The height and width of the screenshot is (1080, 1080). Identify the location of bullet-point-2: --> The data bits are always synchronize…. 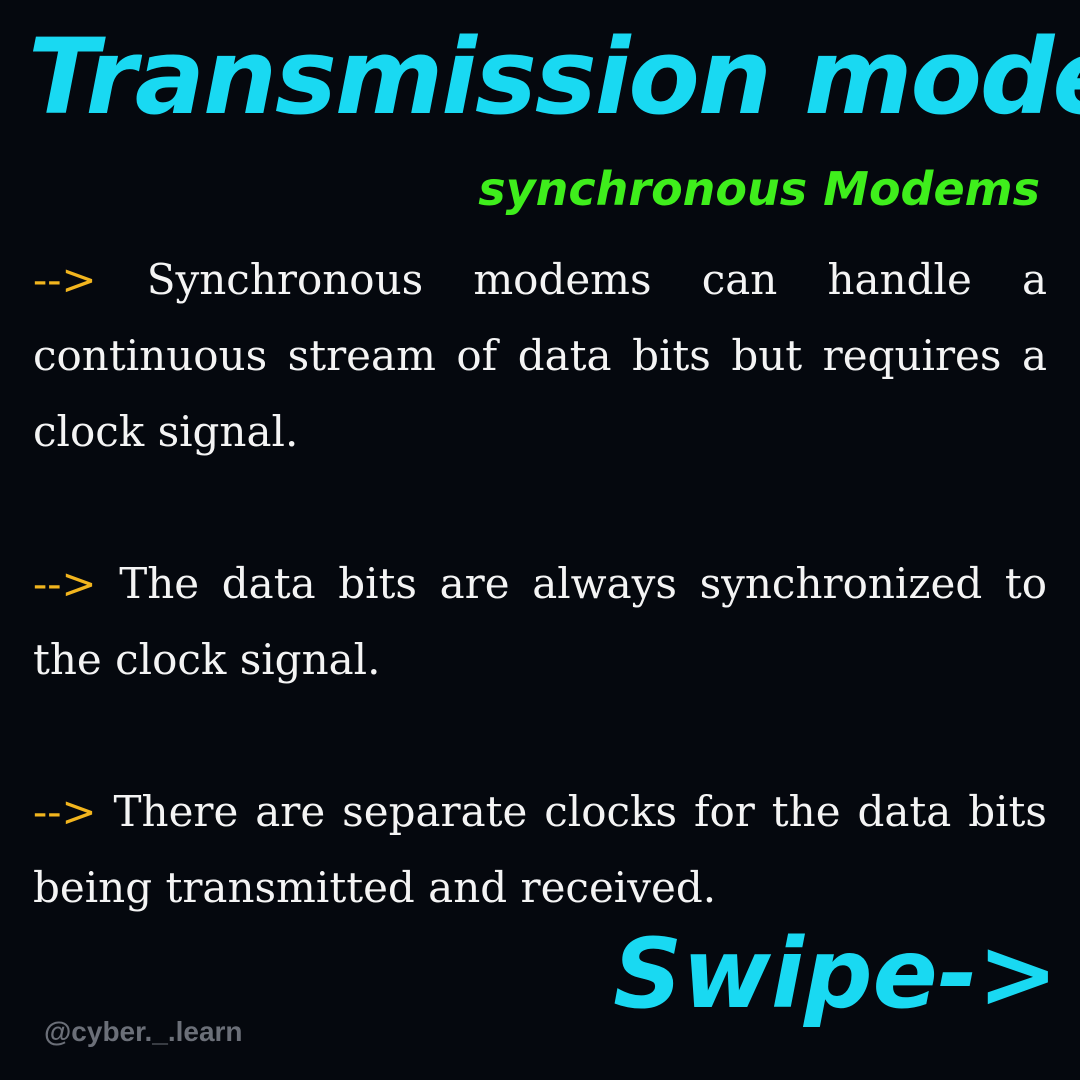
(540, 622).